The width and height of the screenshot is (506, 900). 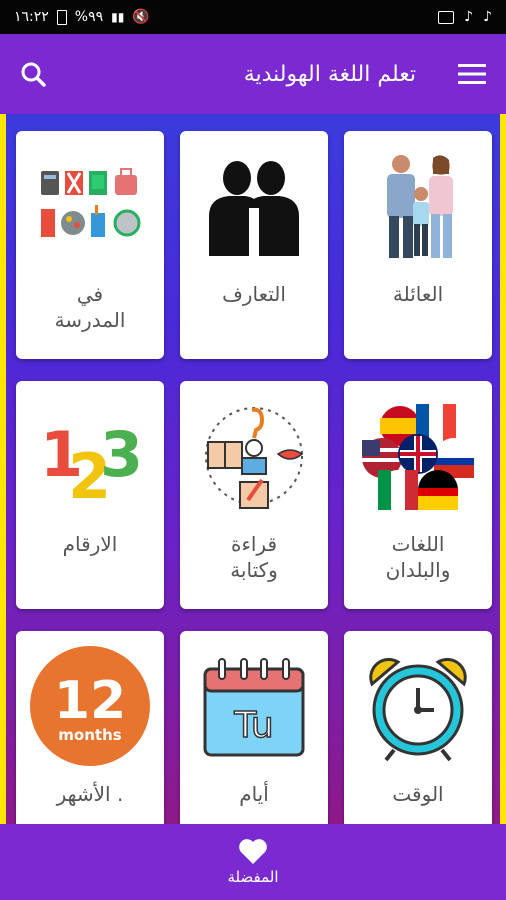 I want to click on school-supplies-icon, so click(x=90, y=206).